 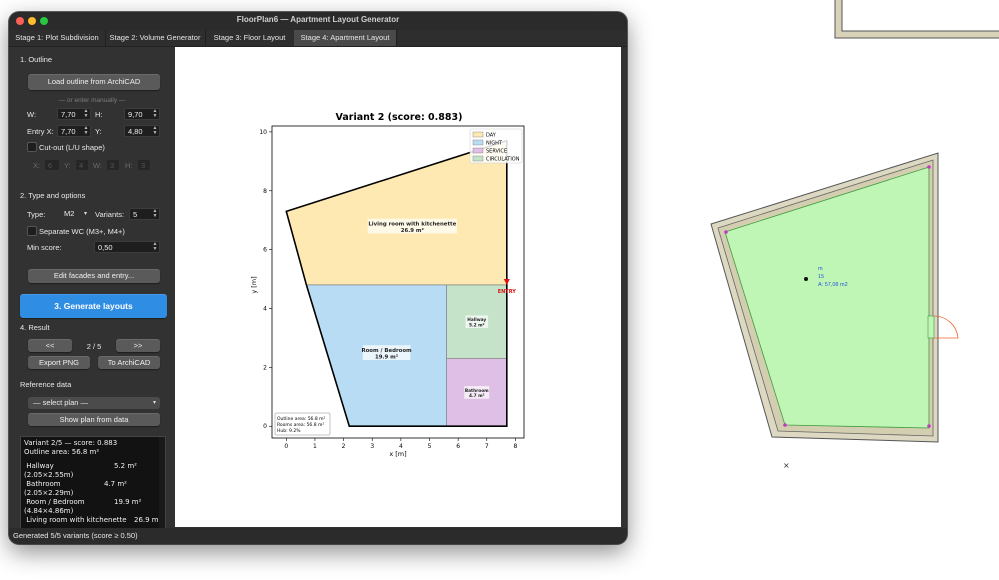 What do you see at coordinates (144, 214) in the screenshot?
I see `variants-spinbox: 5 ▲ ▼` at bounding box center [144, 214].